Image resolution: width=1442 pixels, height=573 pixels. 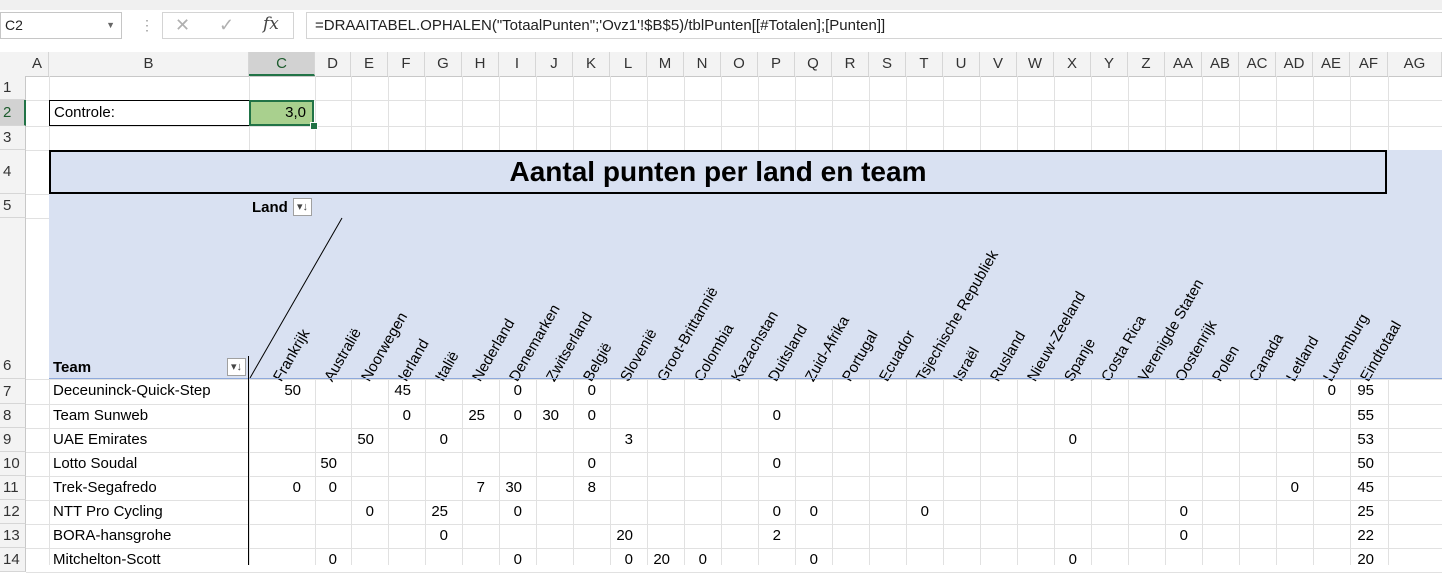 What do you see at coordinates (72, 367) in the screenshot?
I see `row-field-label: Team` at bounding box center [72, 367].